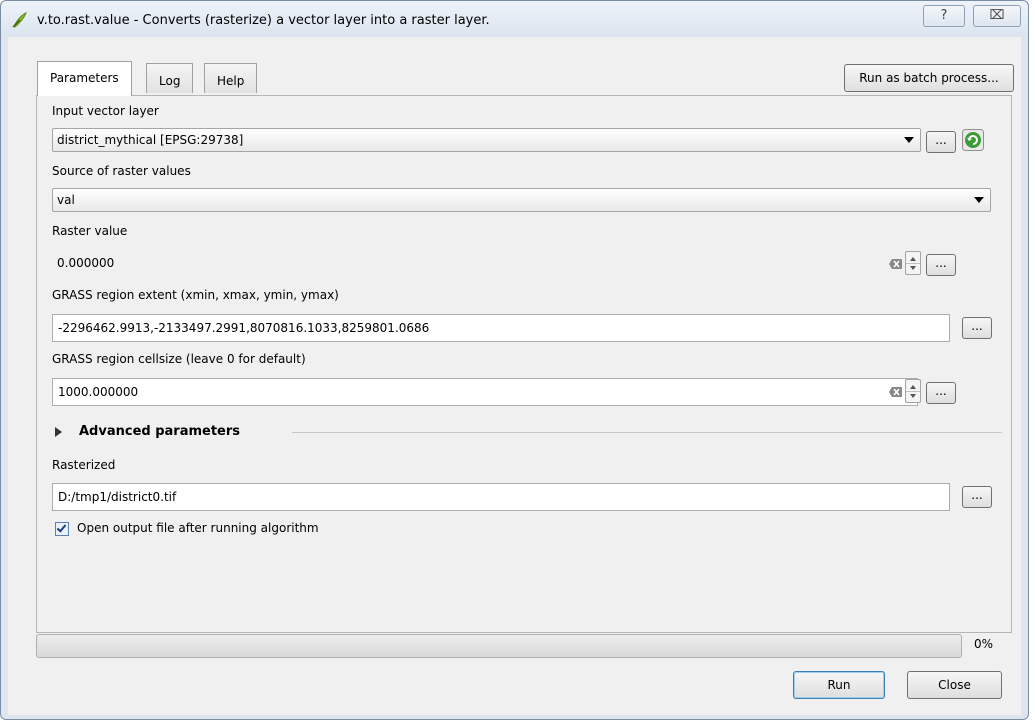 This screenshot has width=1035, height=724. What do you see at coordinates (105, 111) in the screenshot?
I see `input-vector-label: Input vector layer` at bounding box center [105, 111].